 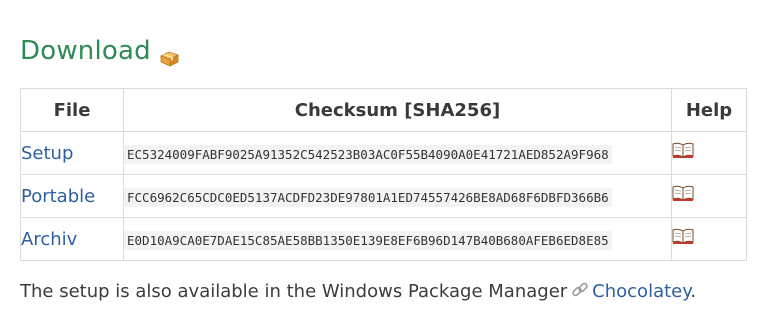 What do you see at coordinates (58, 196) in the screenshot?
I see `portable-download-link: Portable` at bounding box center [58, 196].